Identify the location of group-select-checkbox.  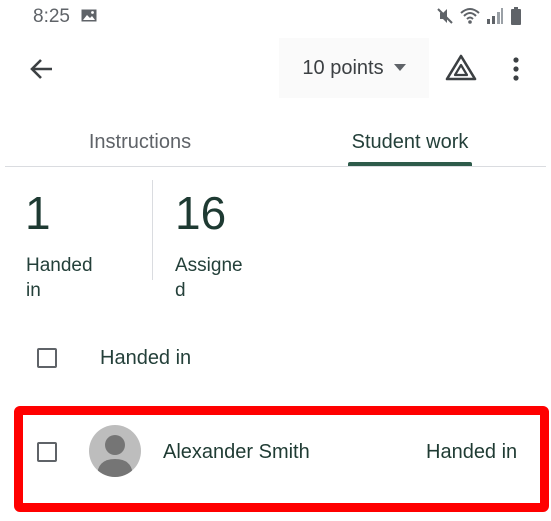
(47, 358).